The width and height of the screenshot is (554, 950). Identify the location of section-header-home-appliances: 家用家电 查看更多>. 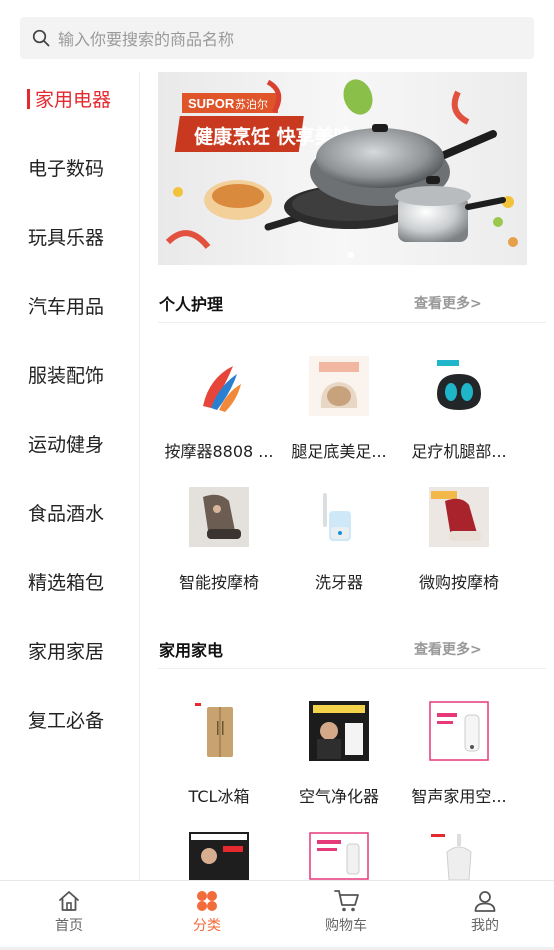
(352, 649).